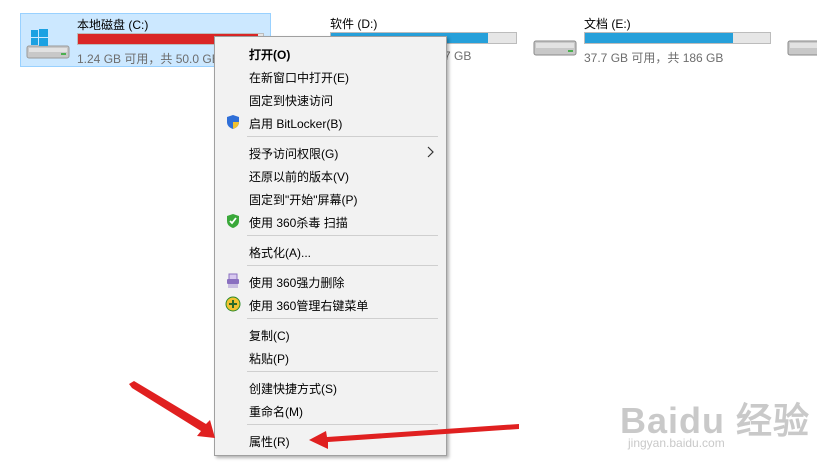  I want to click on baidu-watermark: Baidu 经验 jingyan.baidu.com, so click(714, 425).